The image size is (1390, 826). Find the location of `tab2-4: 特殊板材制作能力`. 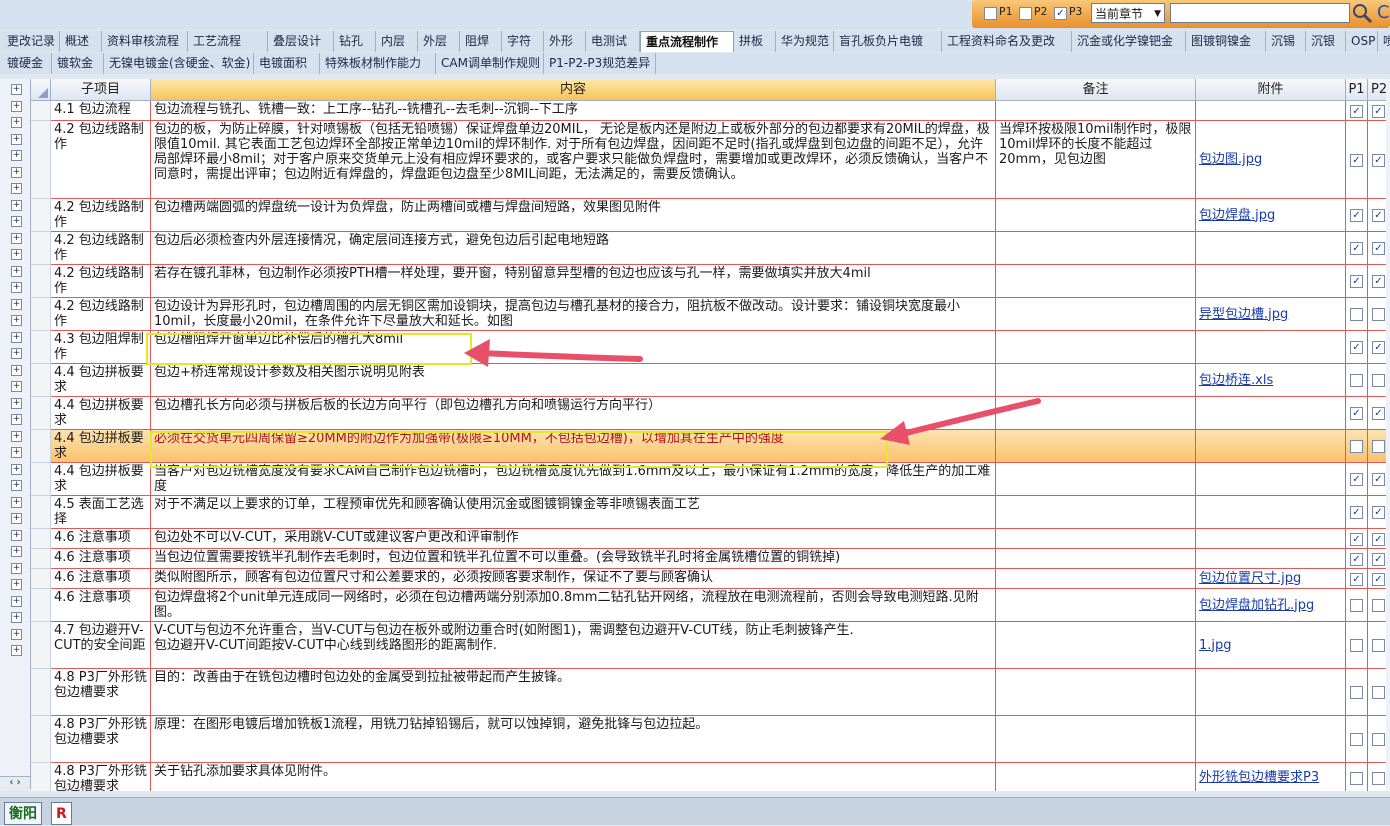

tab2-4: 特殊板材制作能力 is located at coordinates (378, 63).